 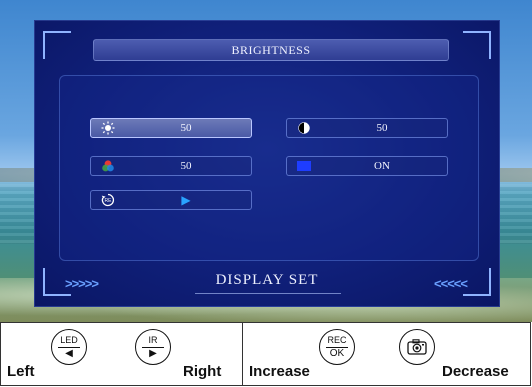 I want to click on right-label: Right, so click(x=202, y=371).